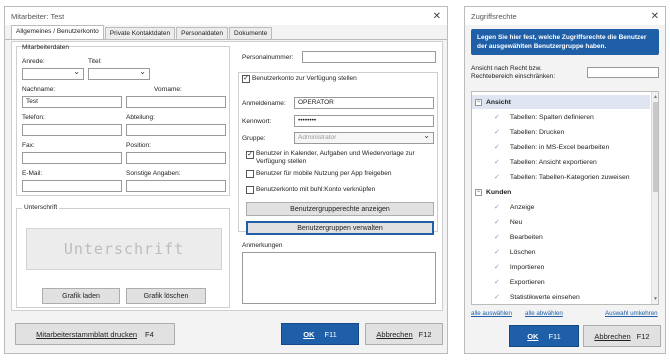 This screenshot has width=670, height=360. Describe the element at coordinates (339, 278) in the screenshot. I see `anmerkungen-textarea` at that location.